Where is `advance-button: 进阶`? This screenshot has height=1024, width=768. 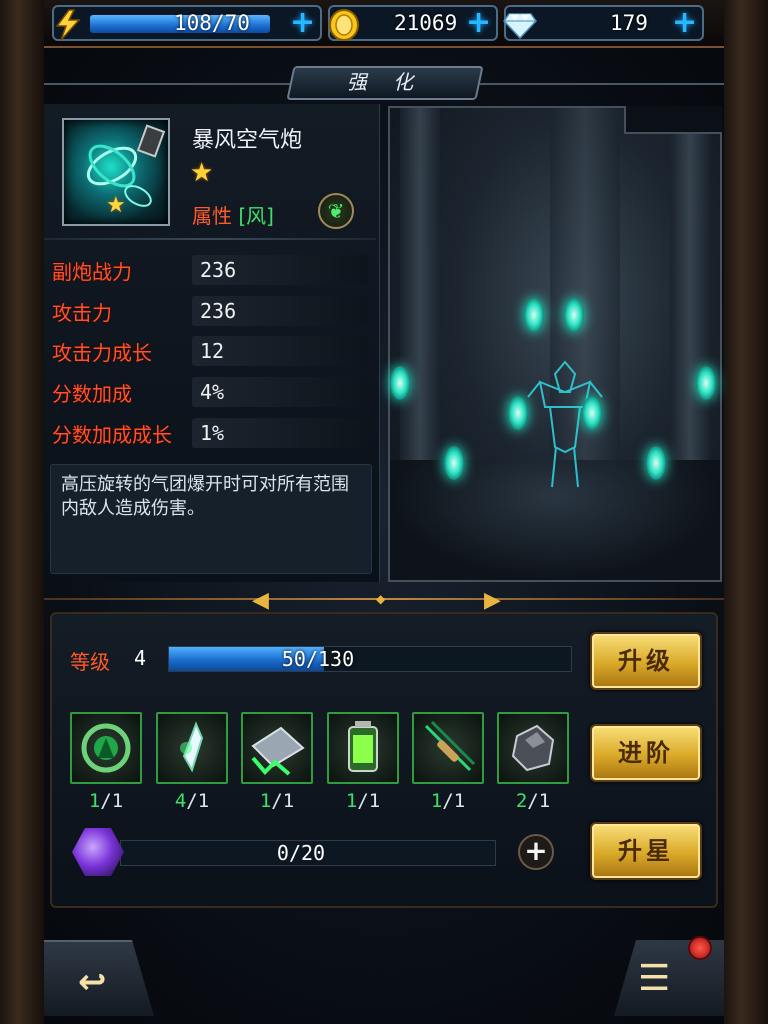 advance-button: 进阶 is located at coordinates (646, 753).